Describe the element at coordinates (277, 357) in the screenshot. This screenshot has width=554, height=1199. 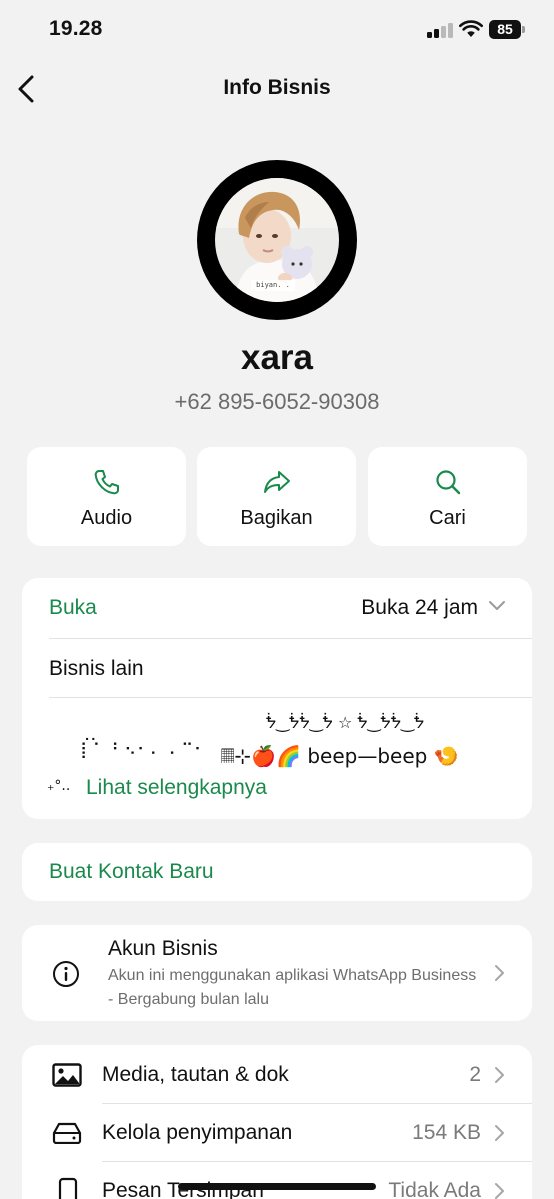
I see `contact-name: xara` at that location.